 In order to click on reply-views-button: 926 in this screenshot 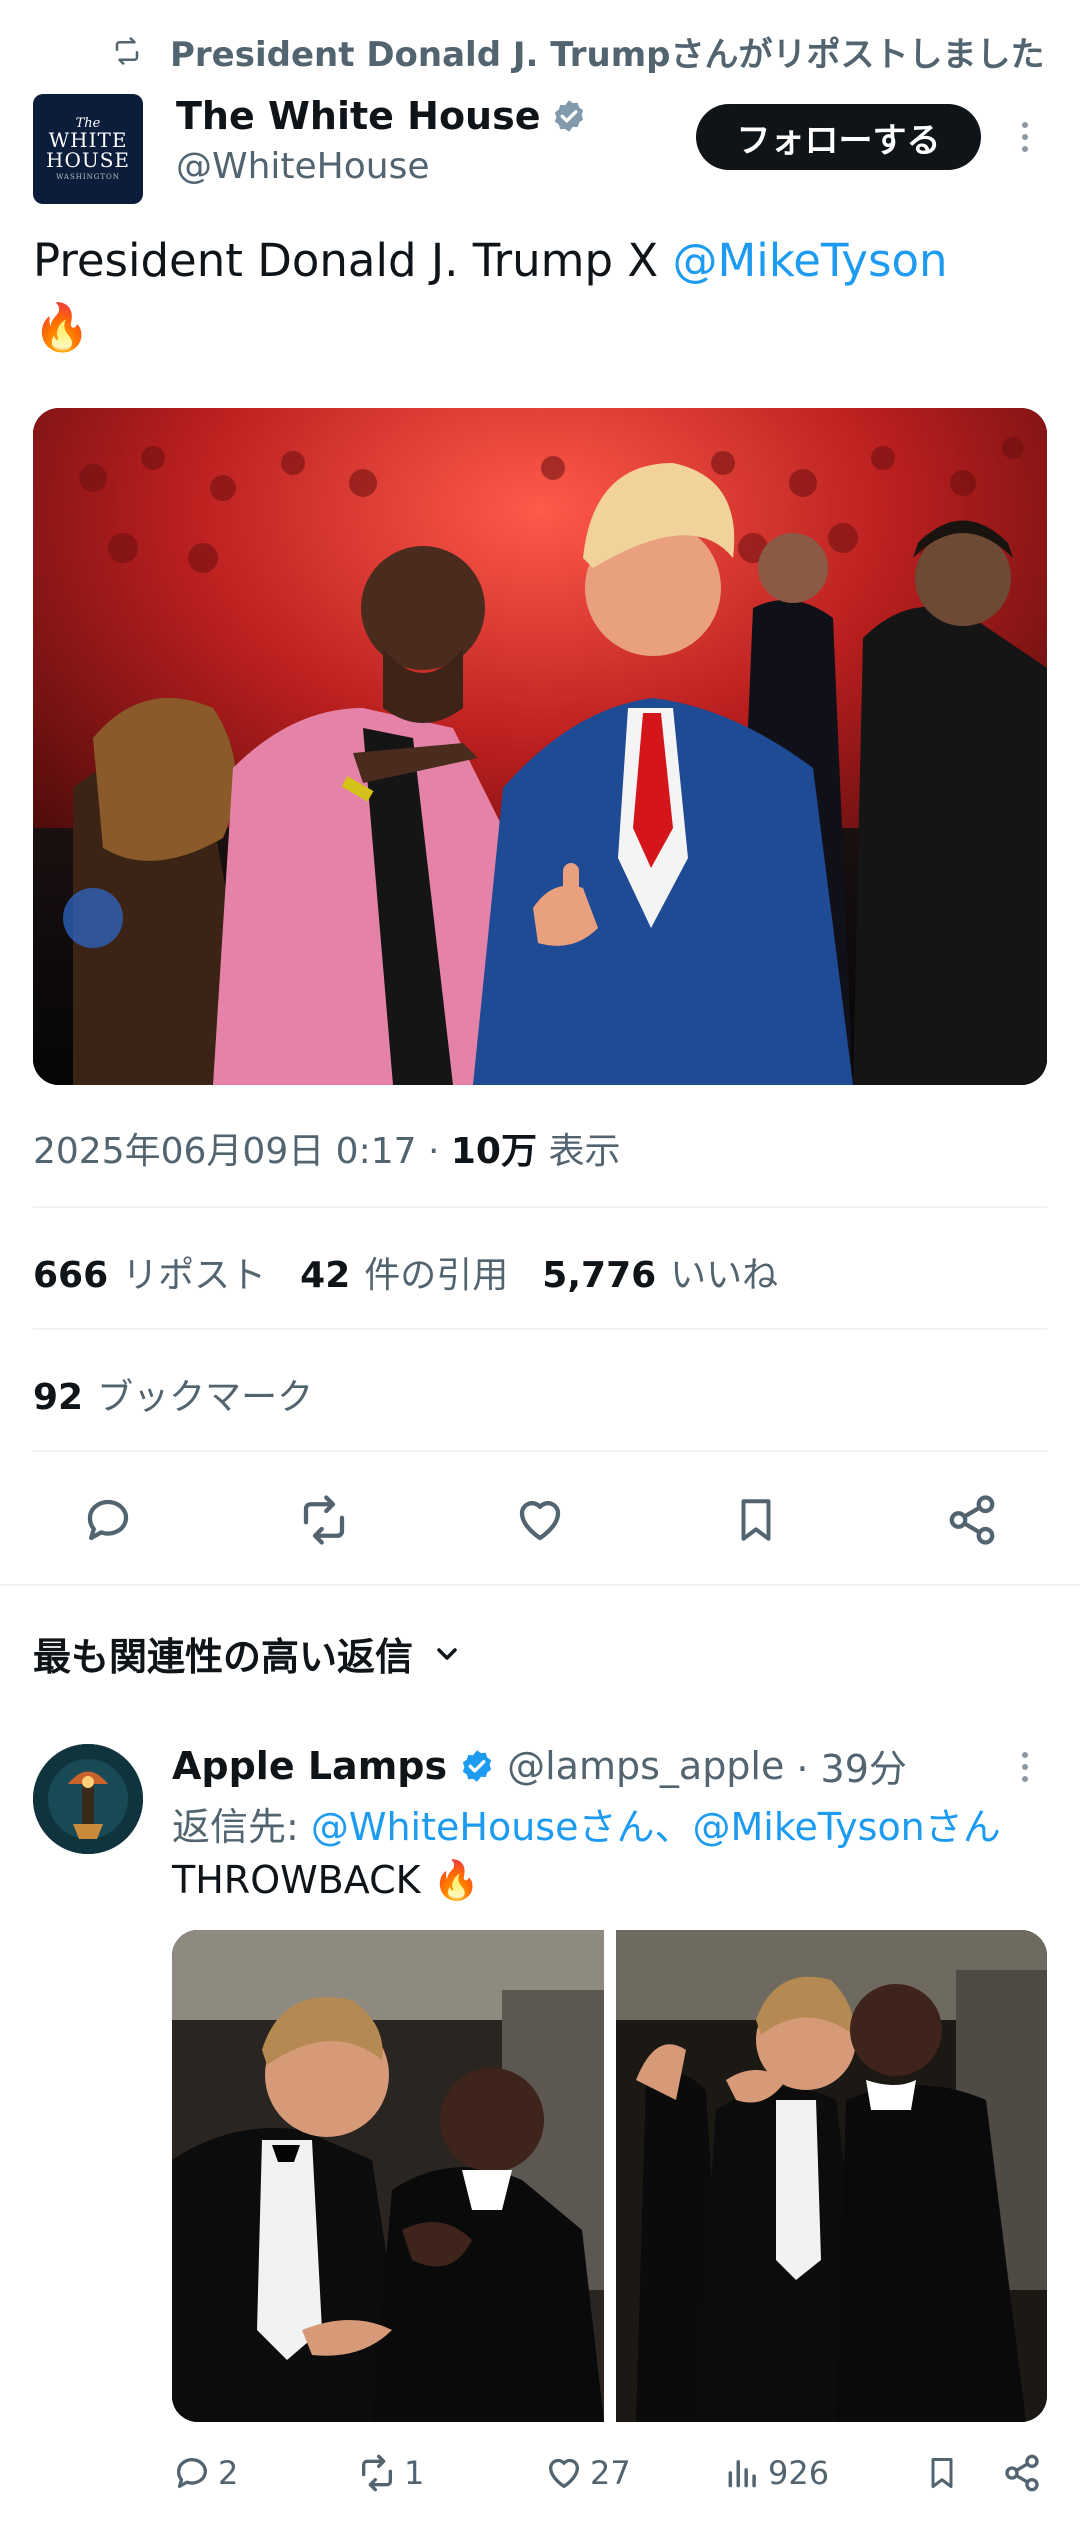, I will do `click(824, 2473)`.